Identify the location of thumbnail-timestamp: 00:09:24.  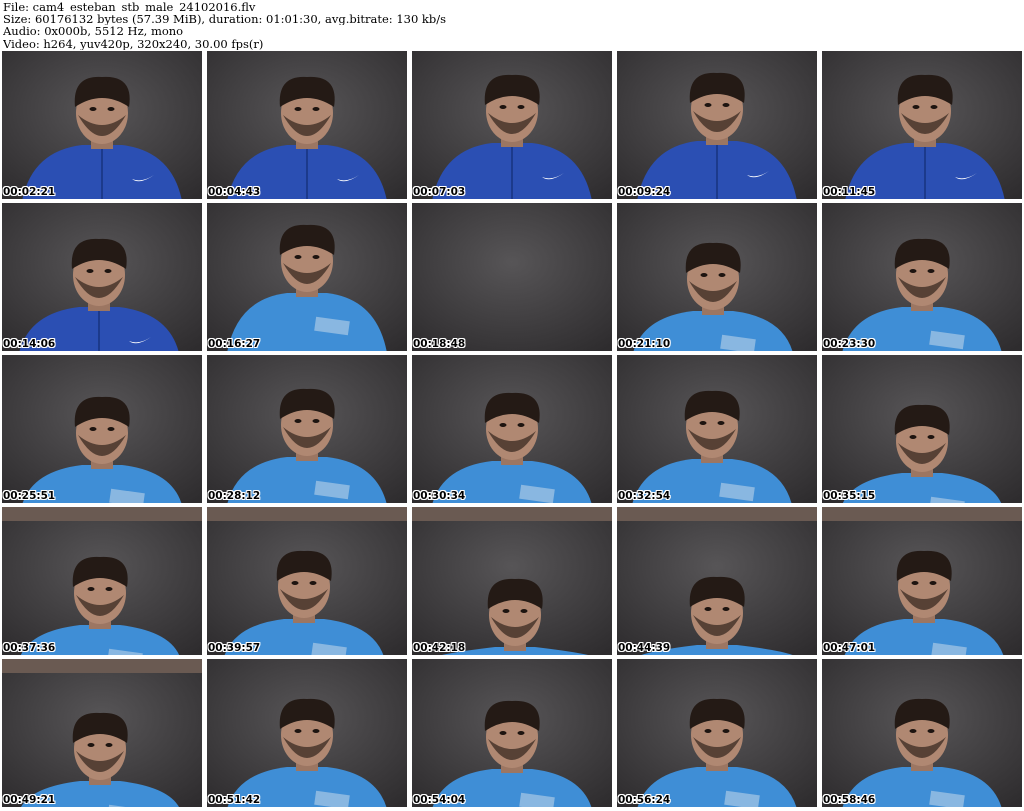
(644, 192).